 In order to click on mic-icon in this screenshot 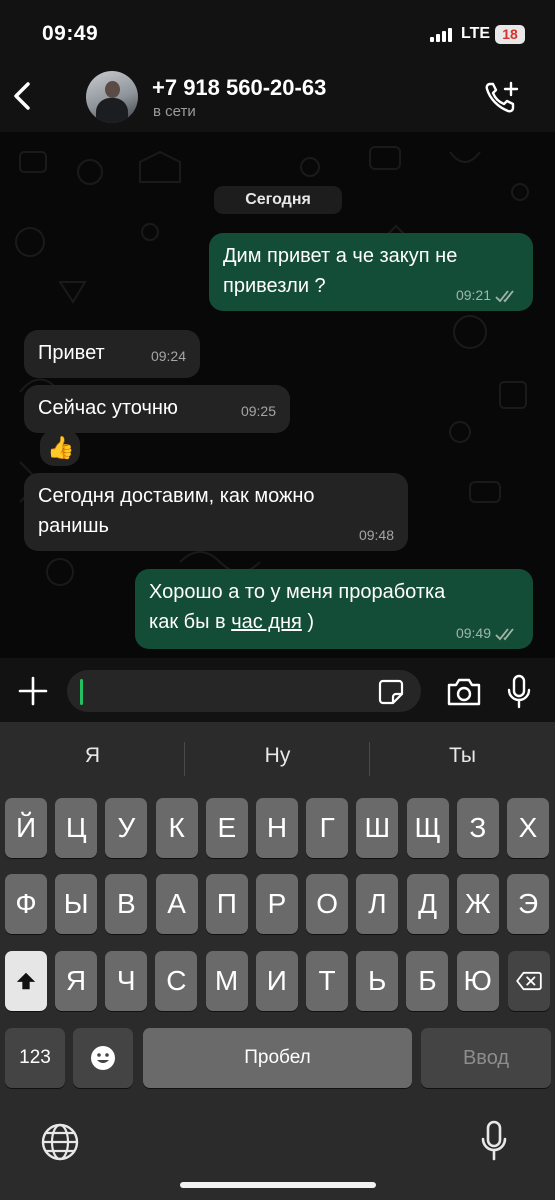, I will do `click(519, 692)`.